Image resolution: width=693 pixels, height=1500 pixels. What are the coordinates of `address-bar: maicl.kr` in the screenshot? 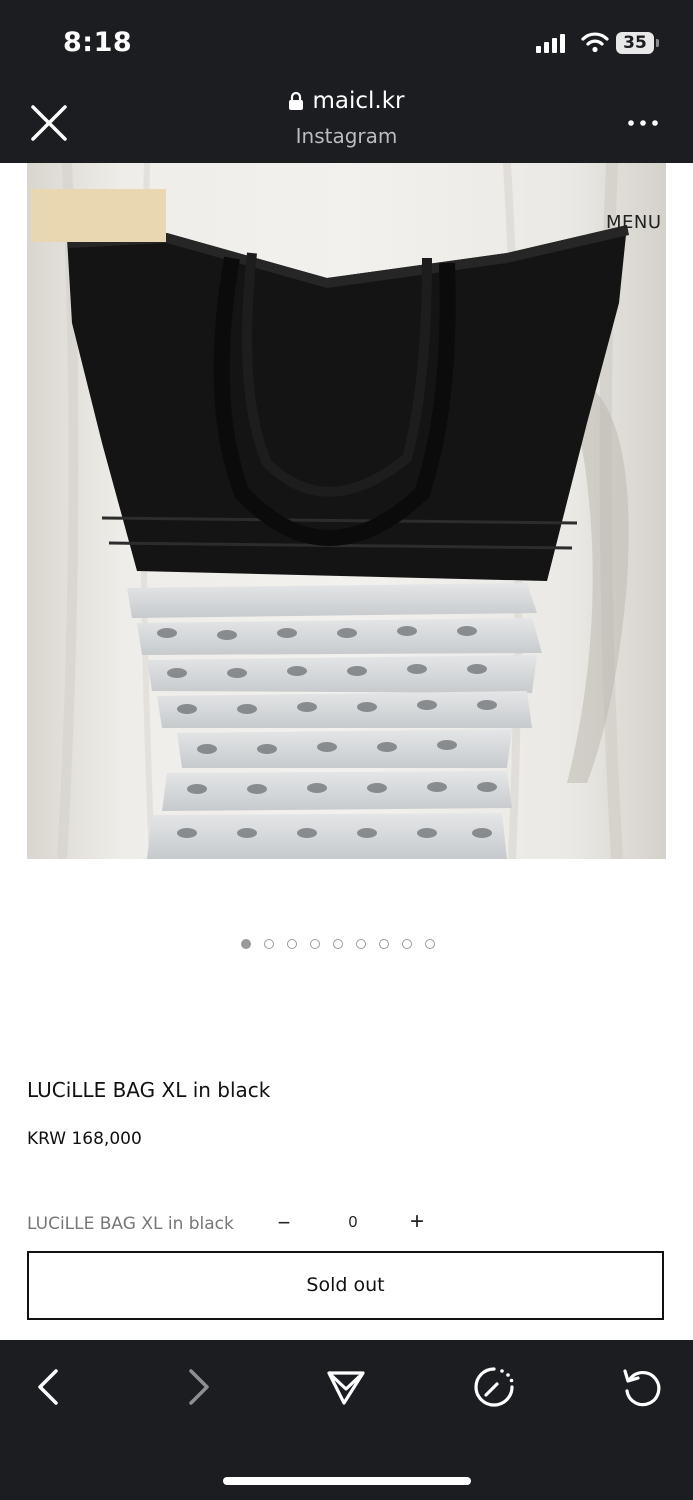 It's located at (346, 101).